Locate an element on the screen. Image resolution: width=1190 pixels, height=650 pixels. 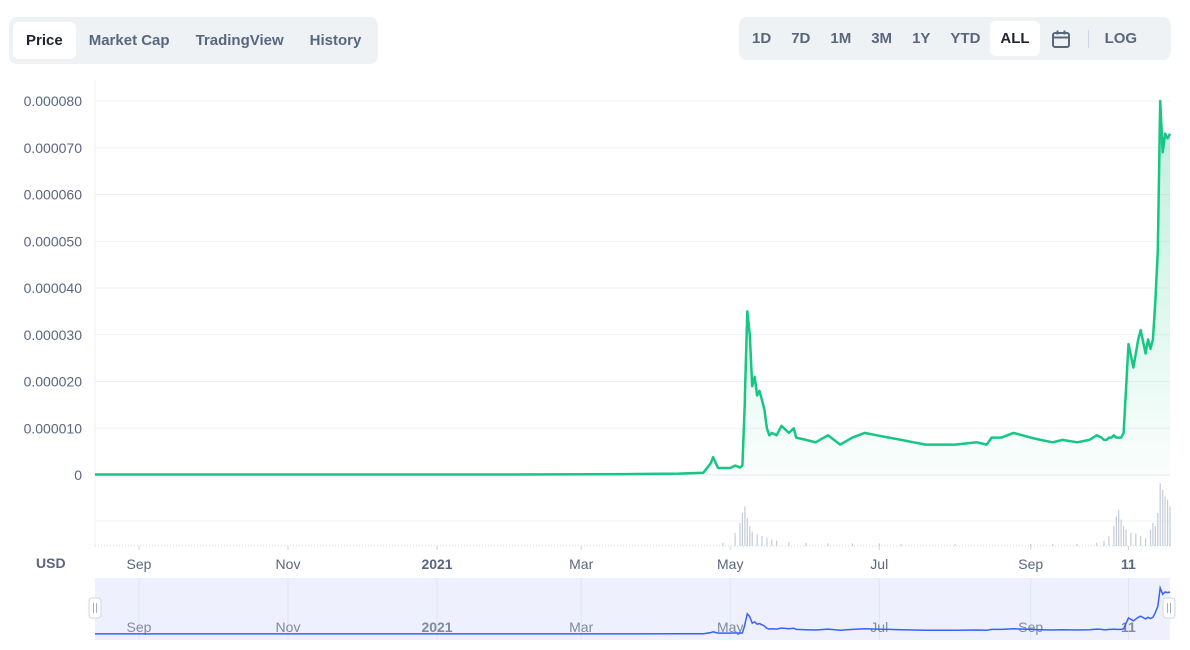
y-tick-label: 0.000020 is located at coordinates (53, 382).